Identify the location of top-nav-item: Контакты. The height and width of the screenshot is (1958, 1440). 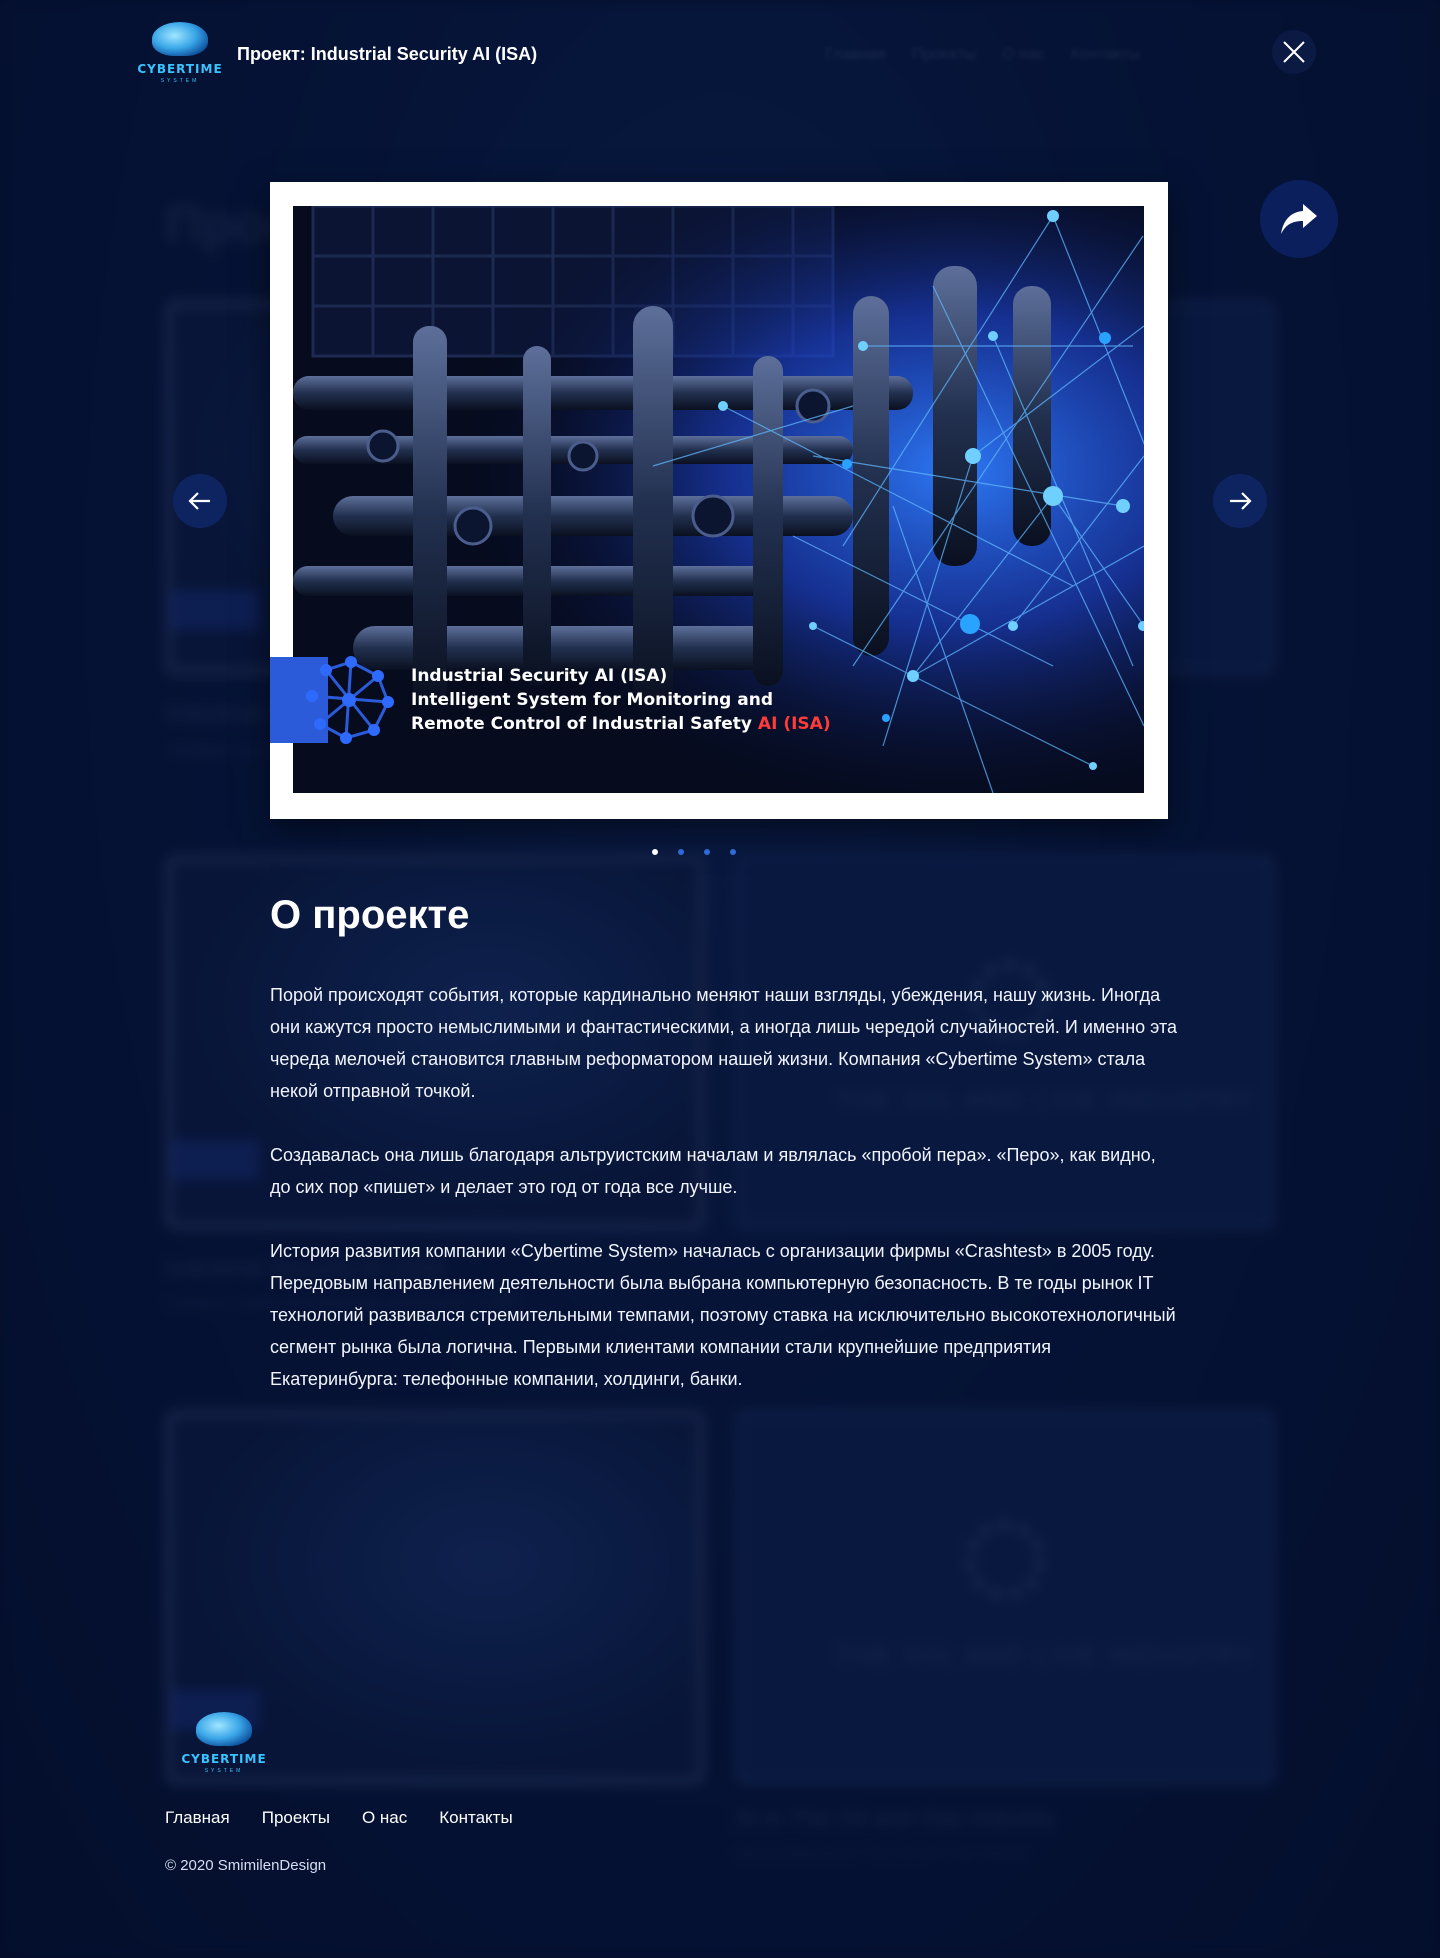
(1105, 54).